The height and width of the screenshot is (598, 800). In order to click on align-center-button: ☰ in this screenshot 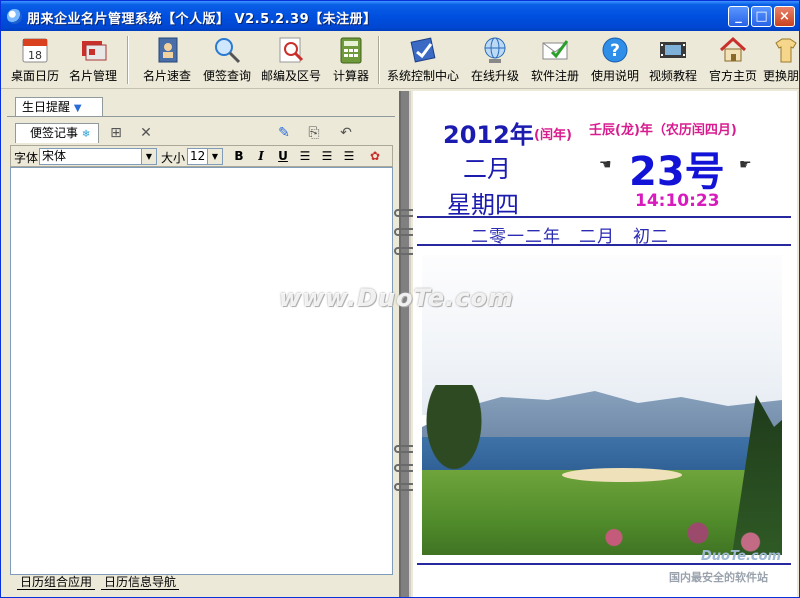, I will do `click(327, 156)`.